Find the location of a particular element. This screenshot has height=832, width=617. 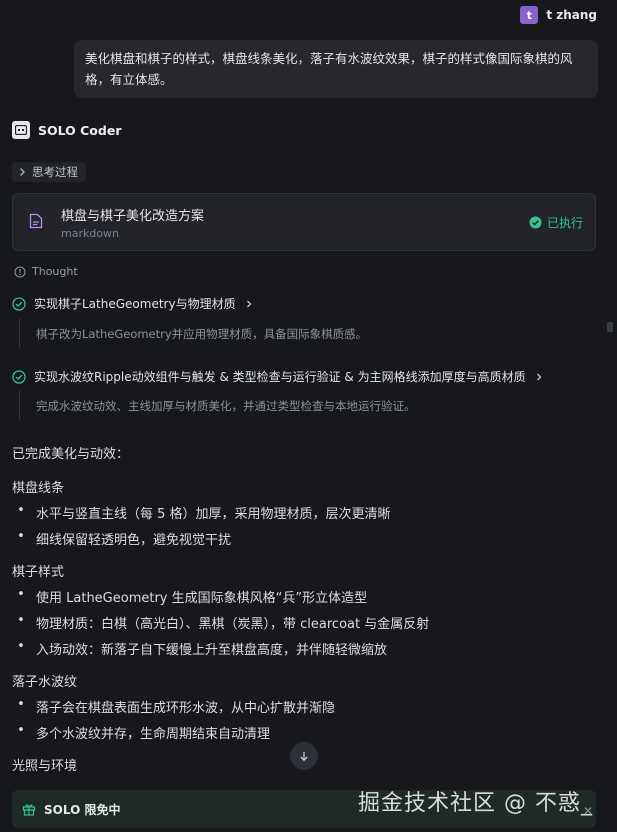

scrollbar is located at coordinates (610, 327).